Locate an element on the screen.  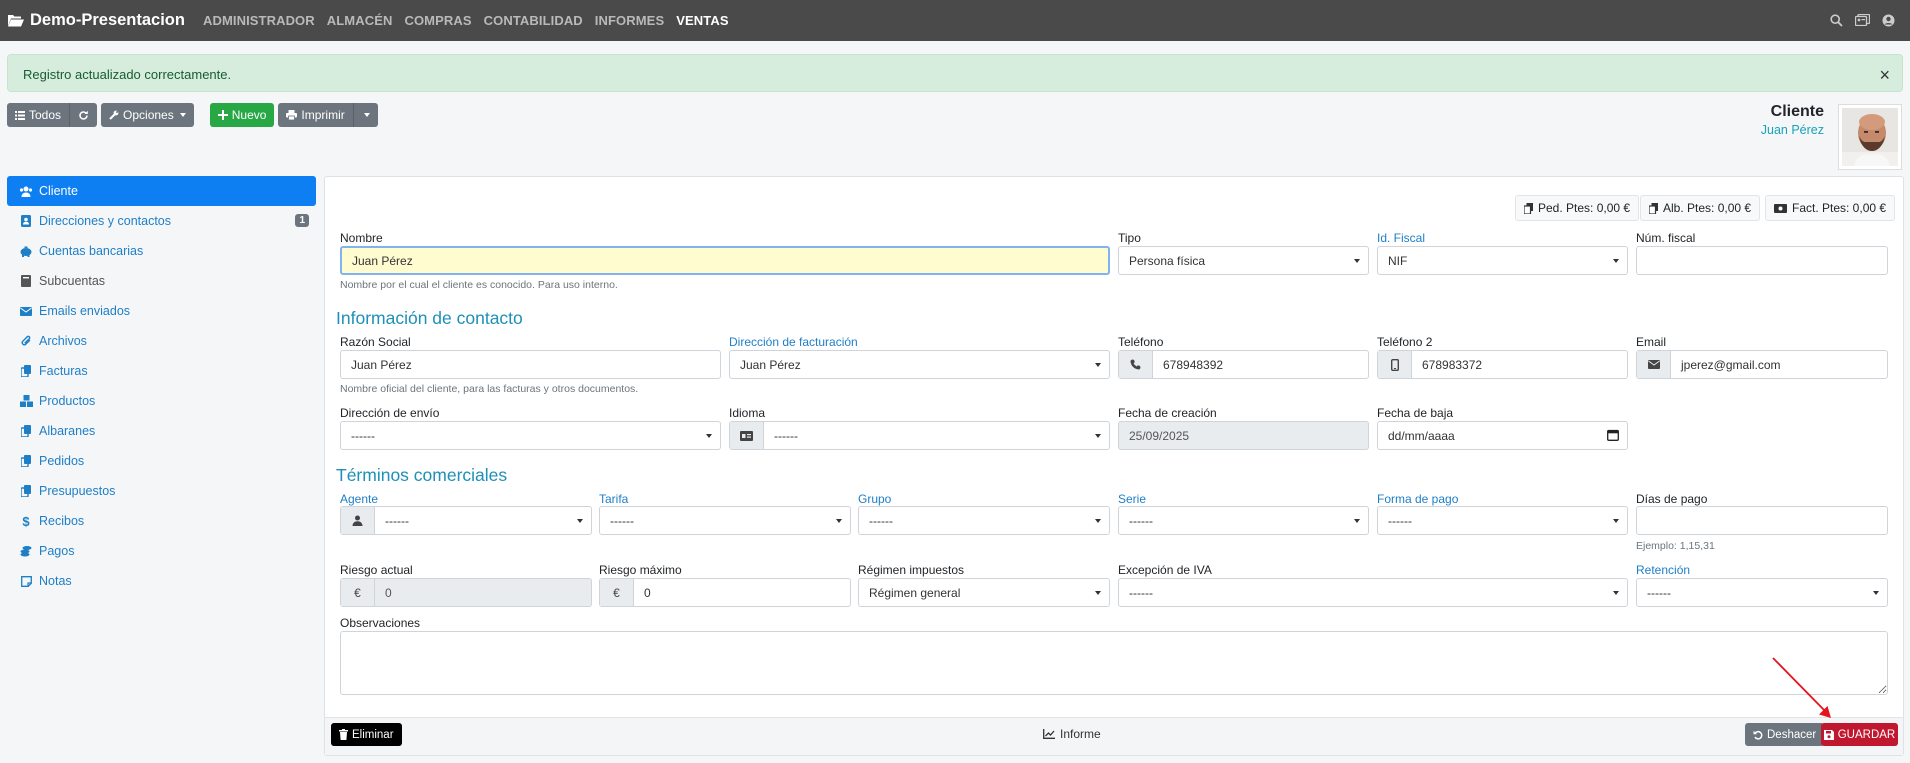
dir-facturacion-select: Juan Pérez is located at coordinates (919, 364).